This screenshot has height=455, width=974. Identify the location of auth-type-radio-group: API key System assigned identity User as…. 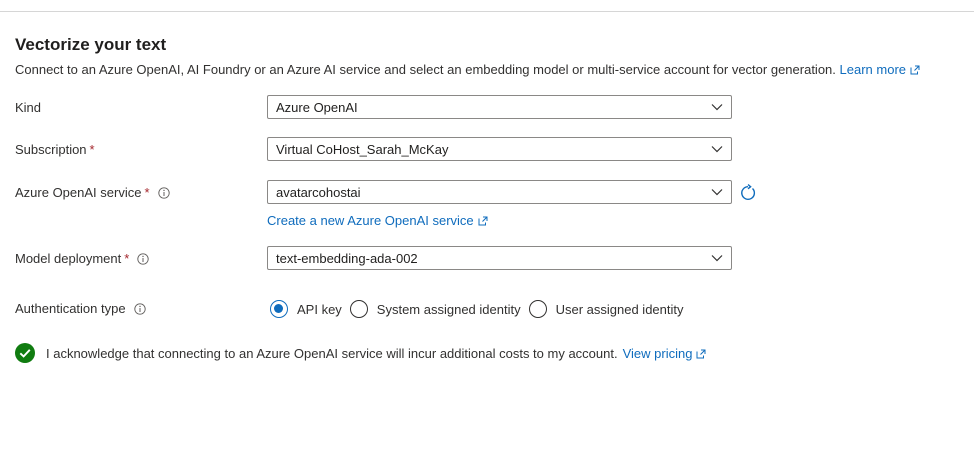
(481, 309).